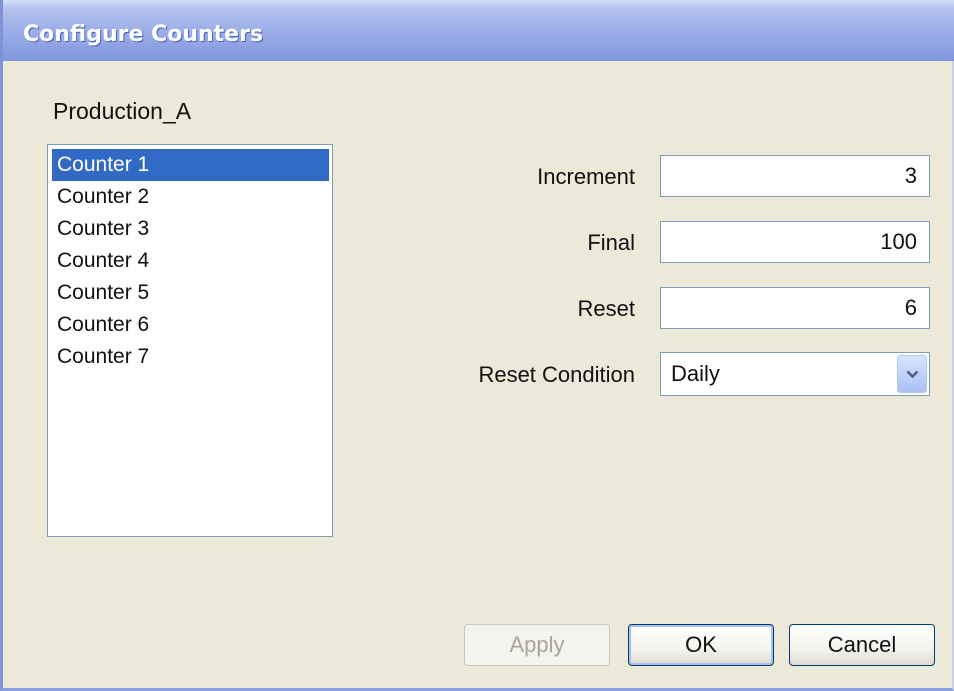  Describe the element at coordinates (701, 645) in the screenshot. I see `ok-button: OK` at that location.